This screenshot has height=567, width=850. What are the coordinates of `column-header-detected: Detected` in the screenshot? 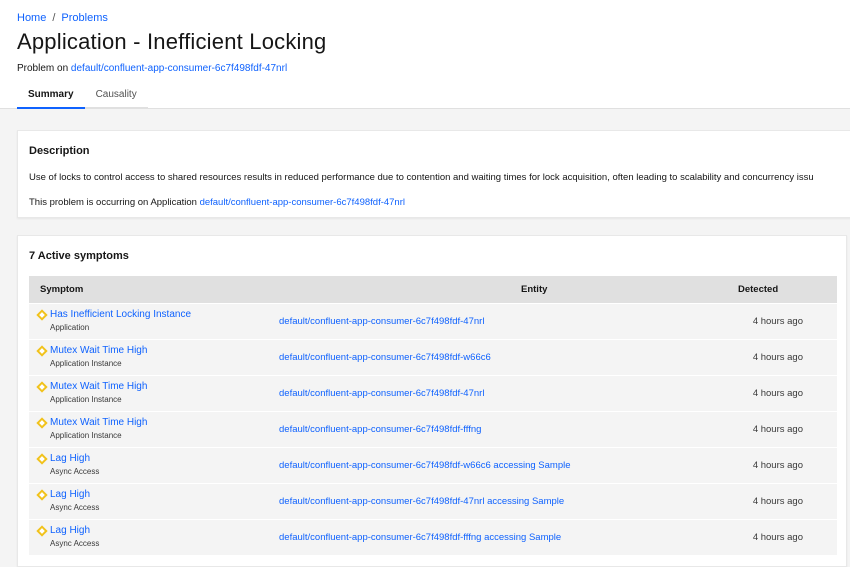 It's located at (782, 289).